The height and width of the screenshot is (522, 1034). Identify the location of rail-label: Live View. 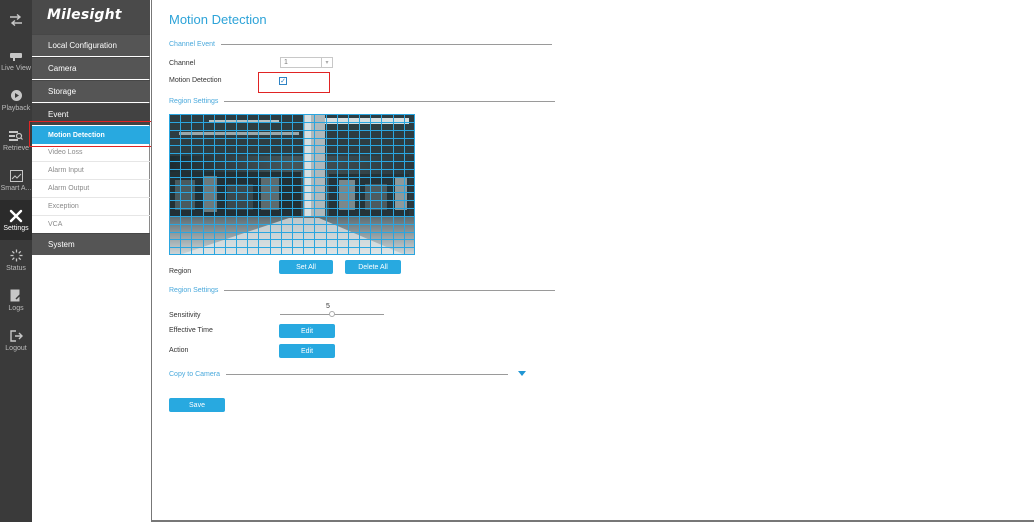
(16, 68).